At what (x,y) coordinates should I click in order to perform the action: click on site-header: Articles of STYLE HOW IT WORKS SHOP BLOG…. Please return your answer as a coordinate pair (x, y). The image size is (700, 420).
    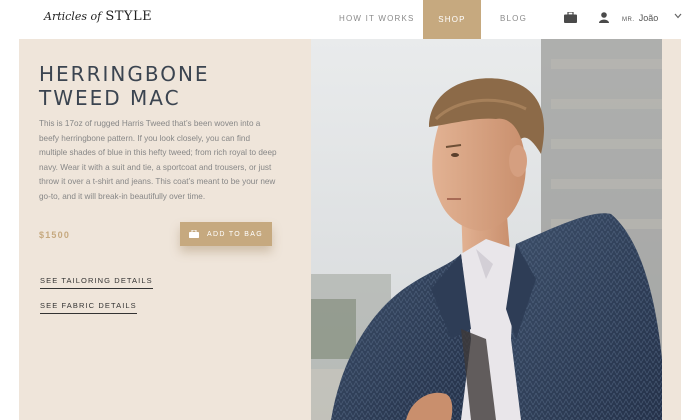
    Looking at the image, I should click on (350, 19).